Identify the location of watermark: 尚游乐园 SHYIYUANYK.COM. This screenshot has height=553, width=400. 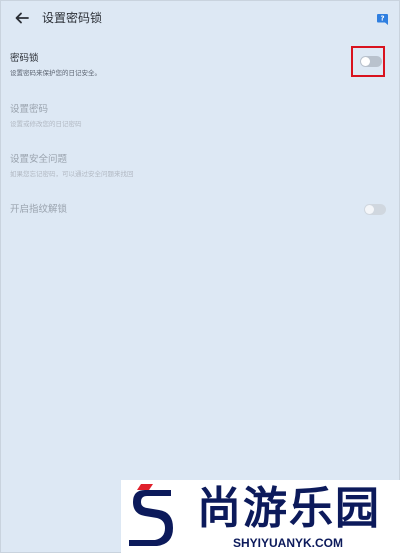
(260, 516).